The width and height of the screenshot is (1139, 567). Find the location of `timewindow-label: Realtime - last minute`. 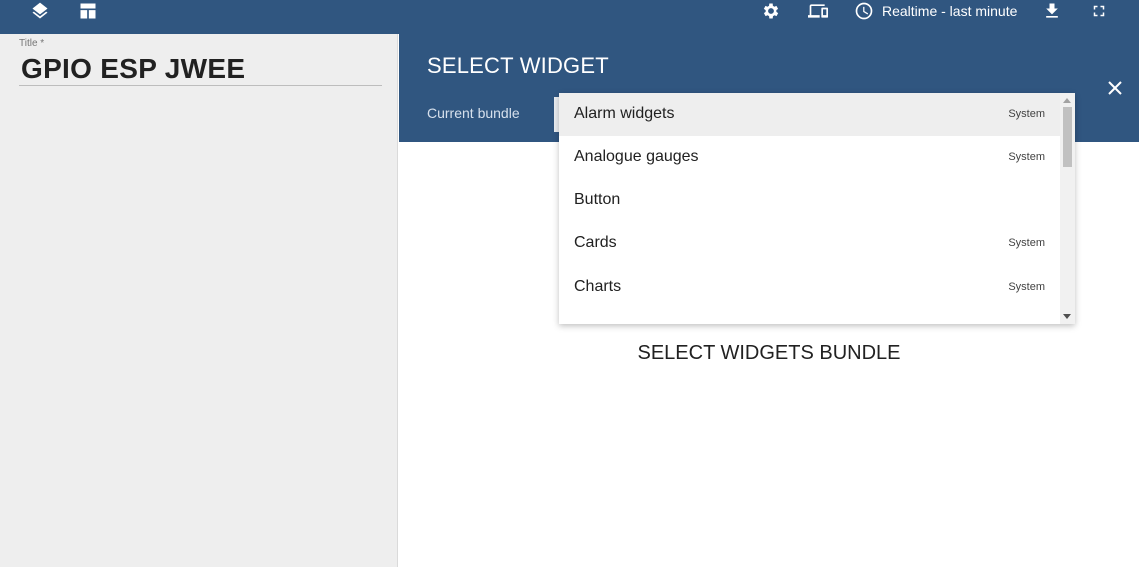

timewindow-label: Realtime - last minute is located at coordinates (950, 11).